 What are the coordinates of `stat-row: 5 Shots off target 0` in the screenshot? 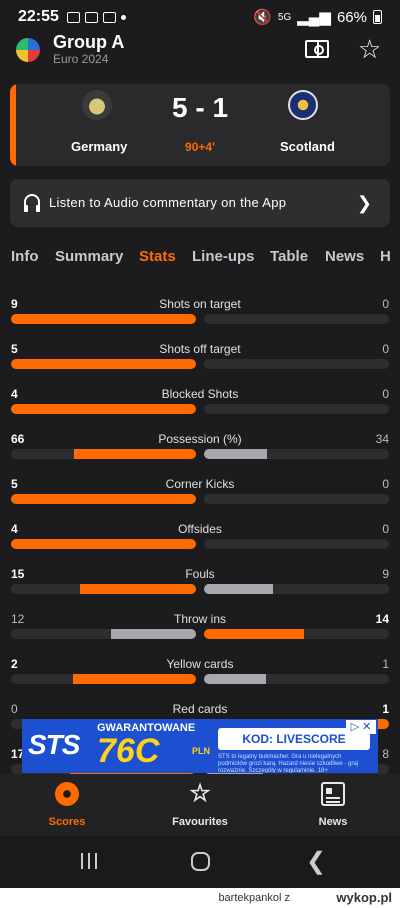 It's located at (200, 364).